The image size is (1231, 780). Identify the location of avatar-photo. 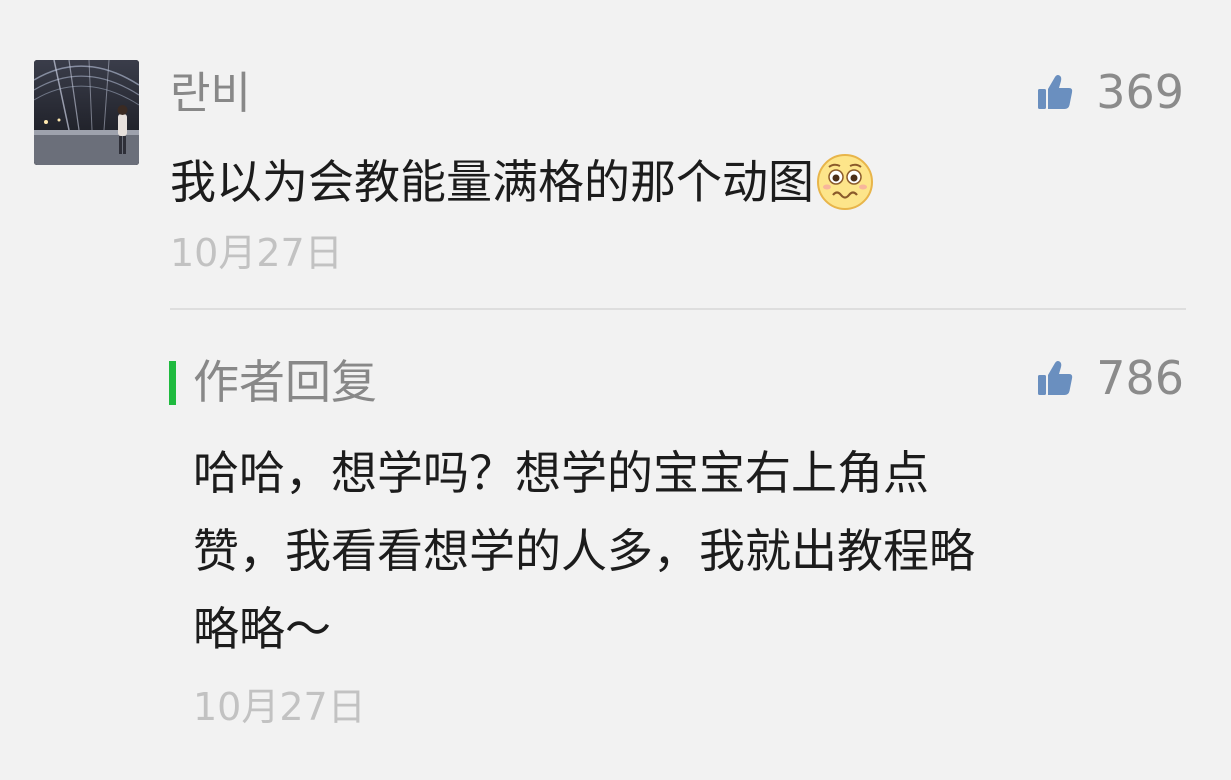
(86, 112).